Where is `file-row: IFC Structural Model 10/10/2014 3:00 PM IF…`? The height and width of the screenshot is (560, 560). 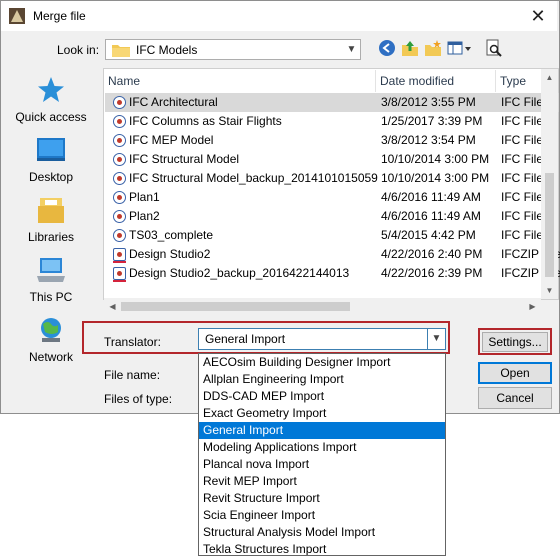
file-row: IFC Structural Model 10/10/2014 3:00 PM IF… is located at coordinates (332, 159).